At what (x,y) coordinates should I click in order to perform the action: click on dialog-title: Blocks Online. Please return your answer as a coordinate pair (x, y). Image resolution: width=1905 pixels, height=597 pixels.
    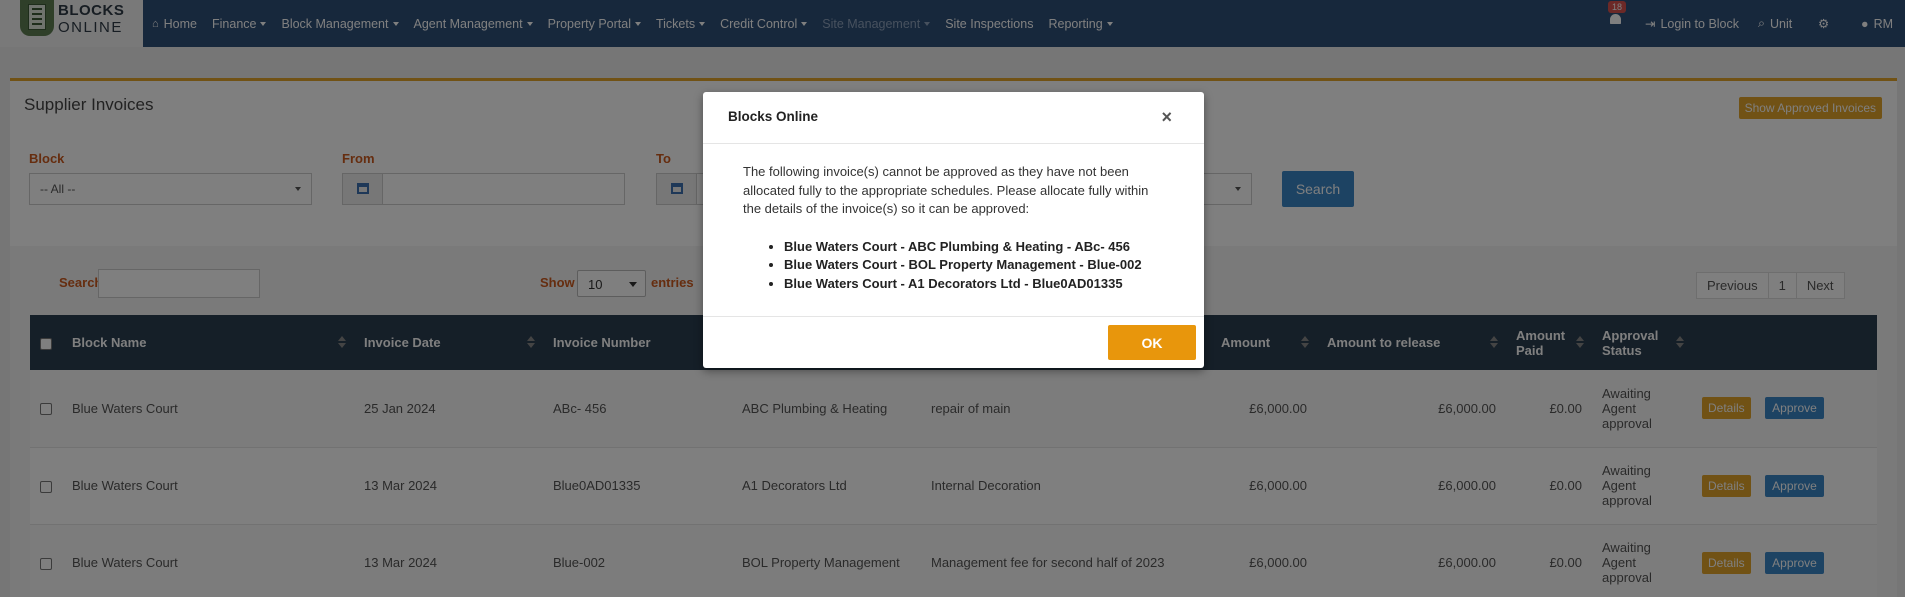
    Looking at the image, I should click on (773, 116).